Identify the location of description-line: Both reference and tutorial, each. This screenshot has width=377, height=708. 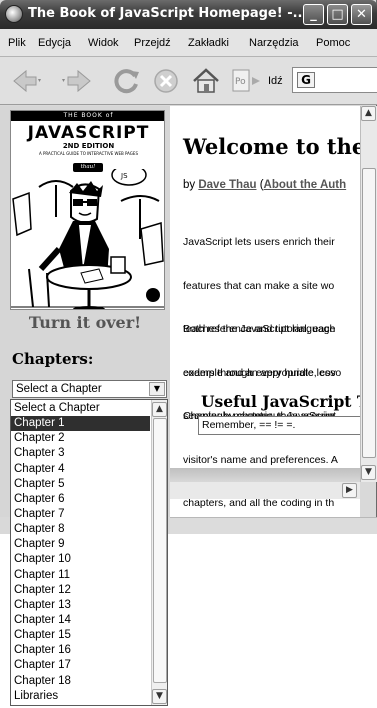
(259, 329).